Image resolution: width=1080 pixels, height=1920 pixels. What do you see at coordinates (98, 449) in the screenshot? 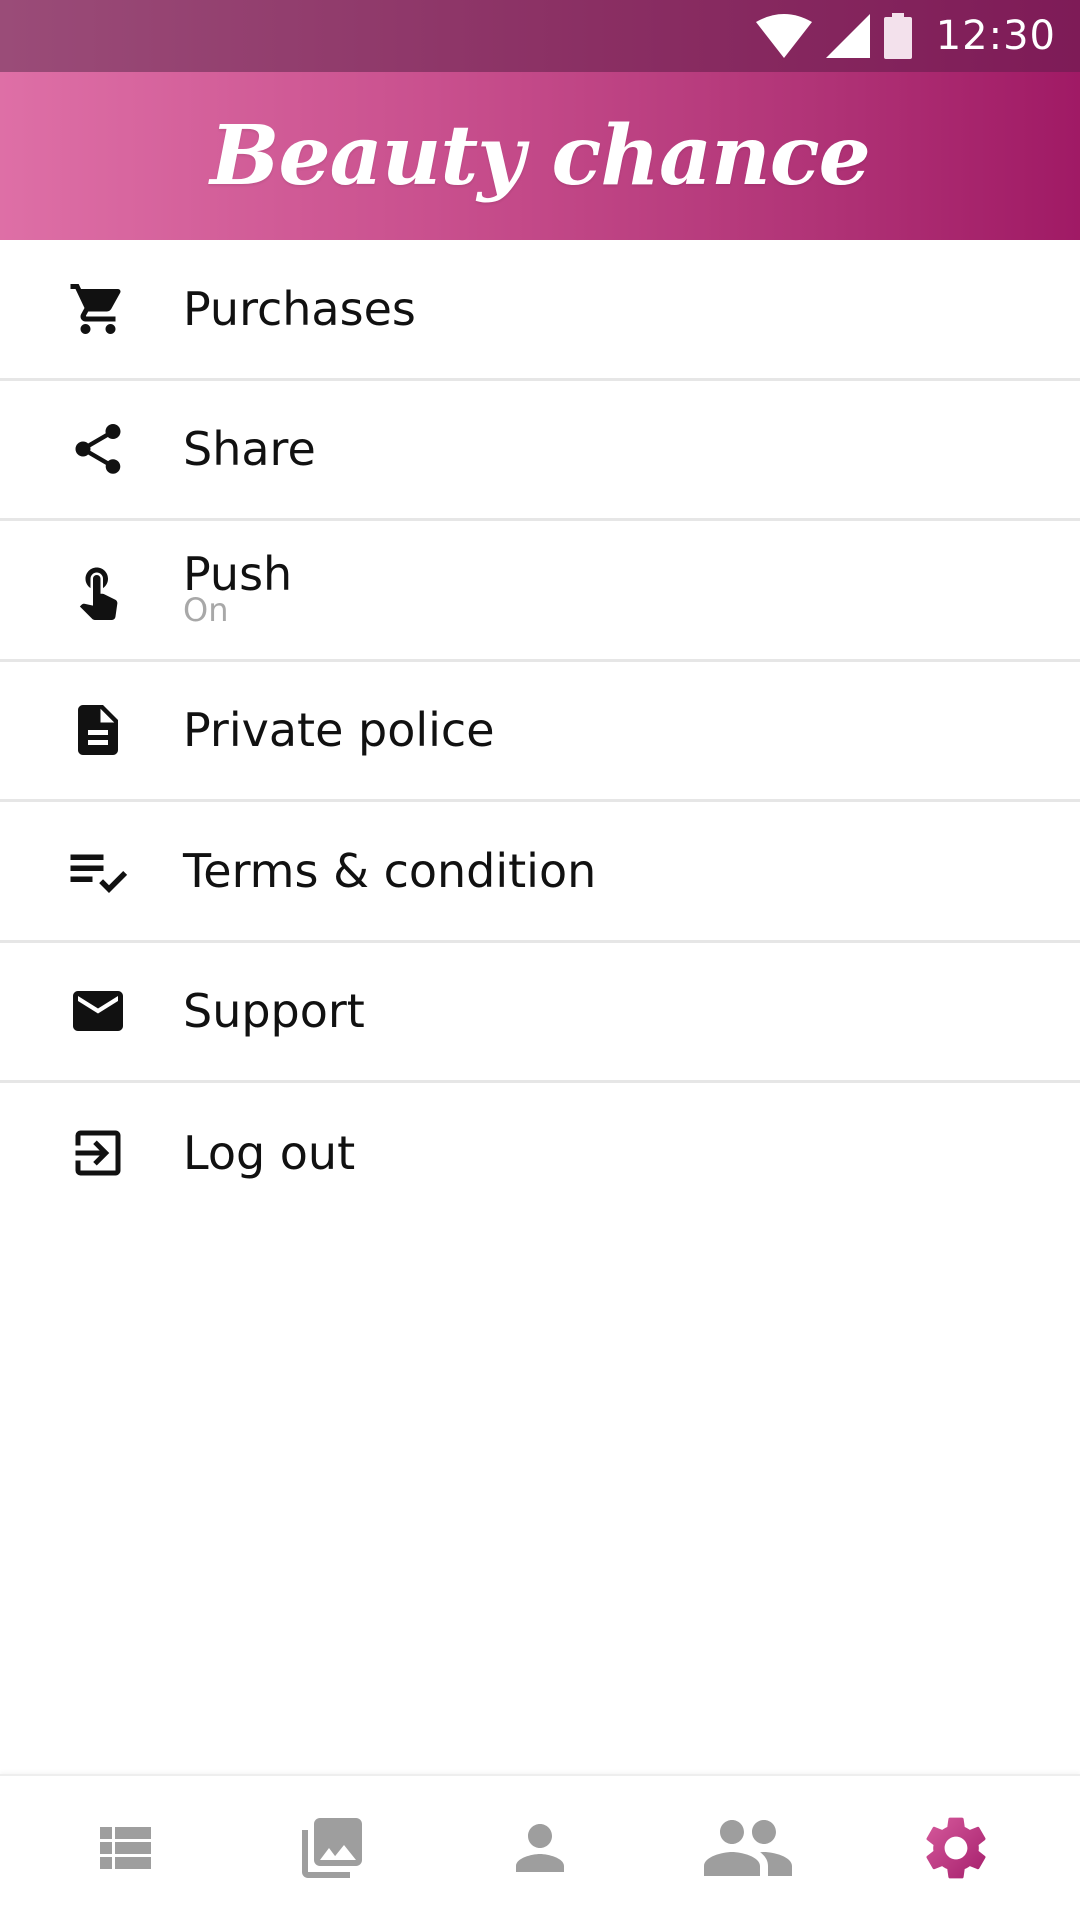
I see `share-icon` at bounding box center [98, 449].